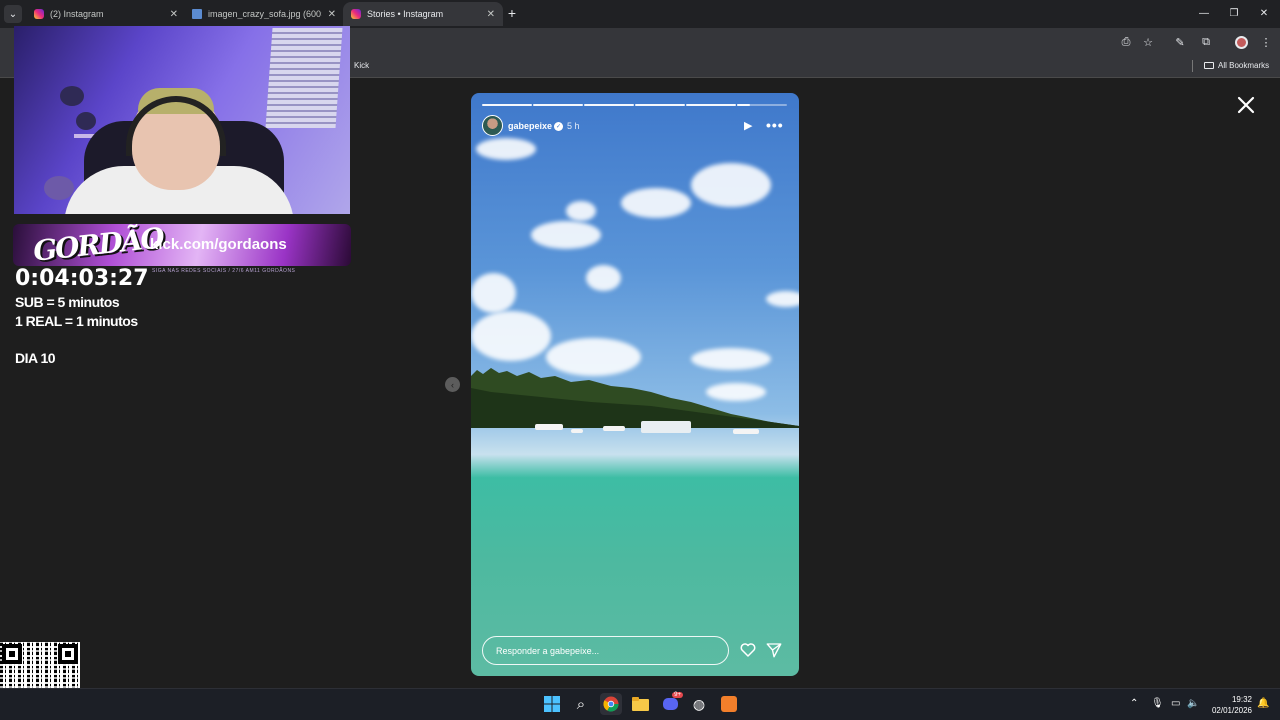 The height and width of the screenshot is (720, 1280). What do you see at coordinates (98, 245) in the screenshot?
I see `channel-logo: GORDÃO` at bounding box center [98, 245].